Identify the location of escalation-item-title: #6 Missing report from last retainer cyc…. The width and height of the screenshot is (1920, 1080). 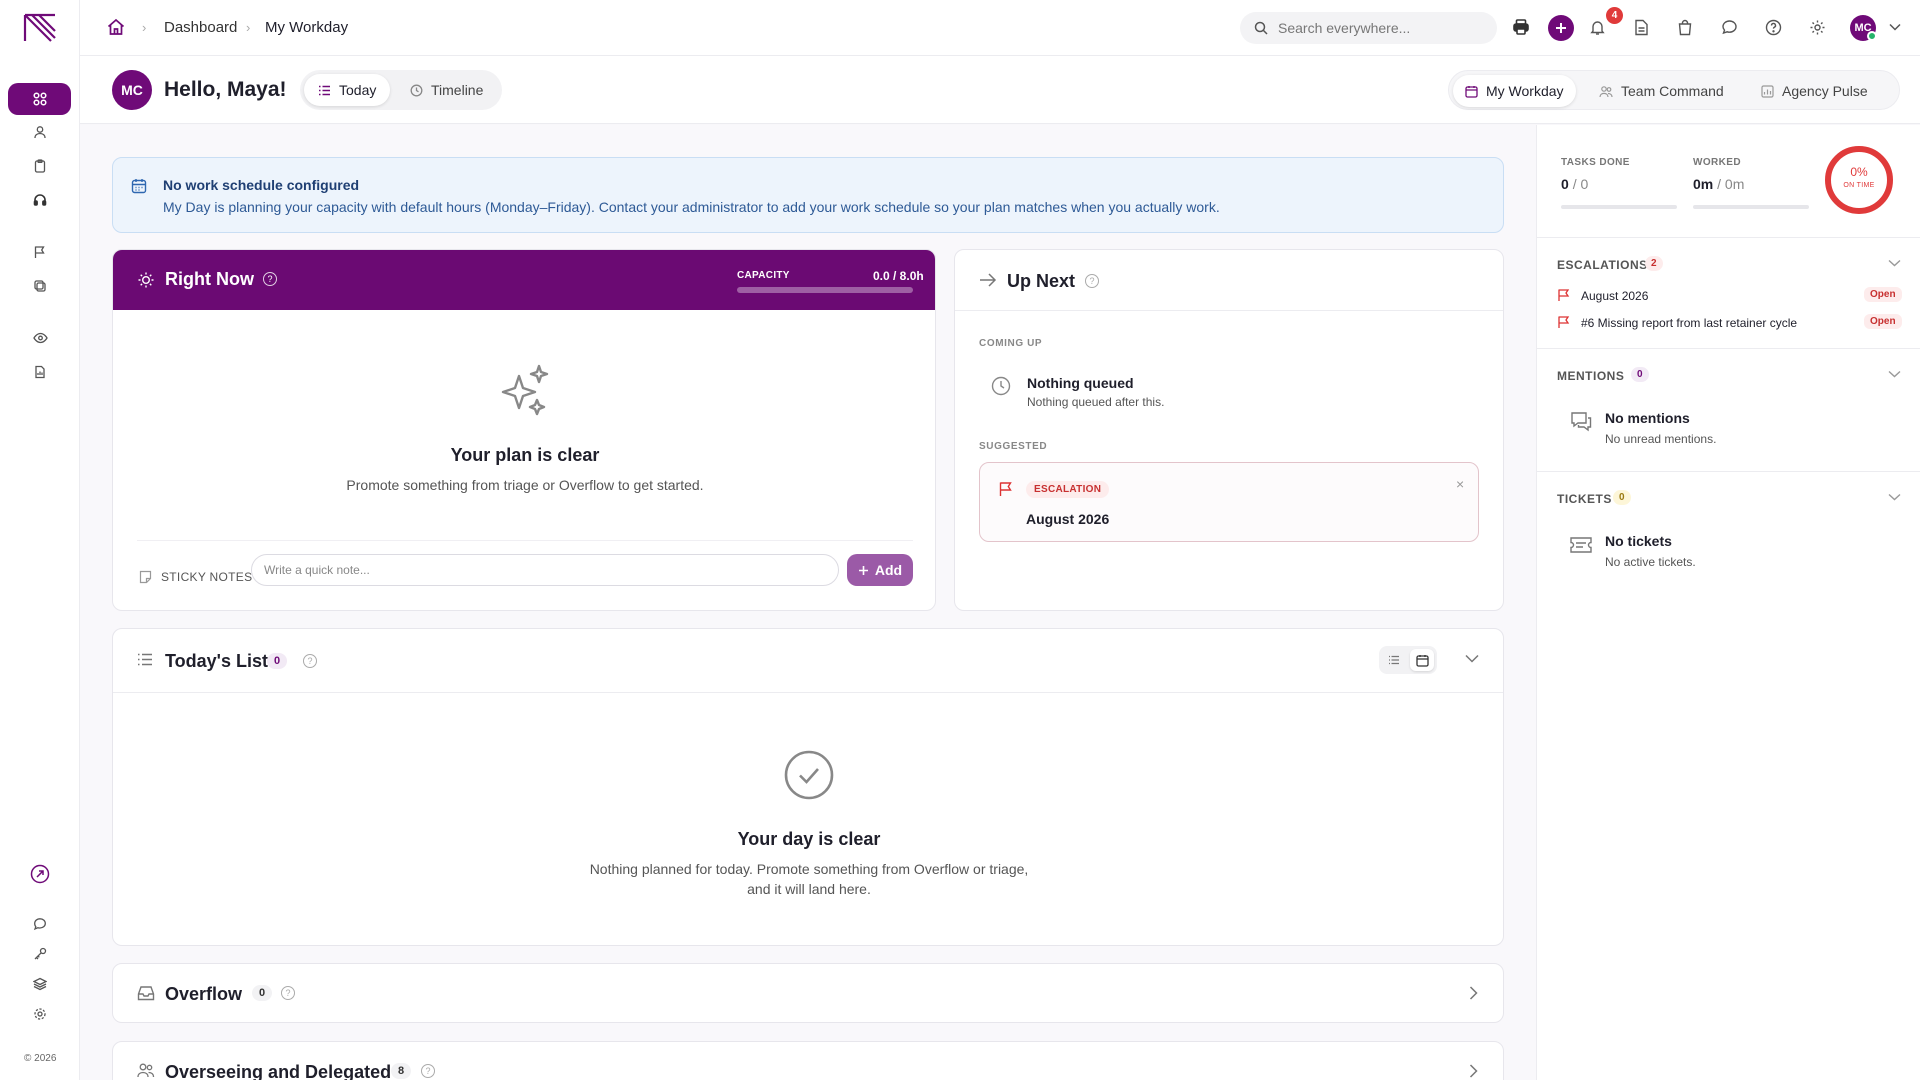
(1689, 323).